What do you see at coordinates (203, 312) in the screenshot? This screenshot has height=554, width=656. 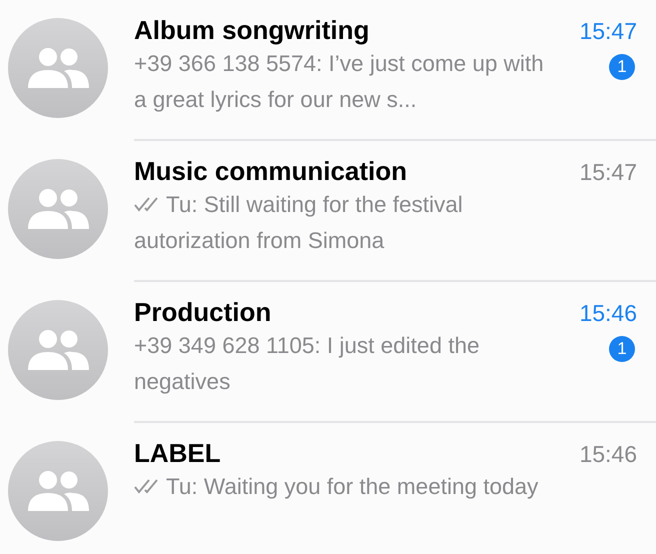 I see `chat-title: Production` at bounding box center [203, 312].